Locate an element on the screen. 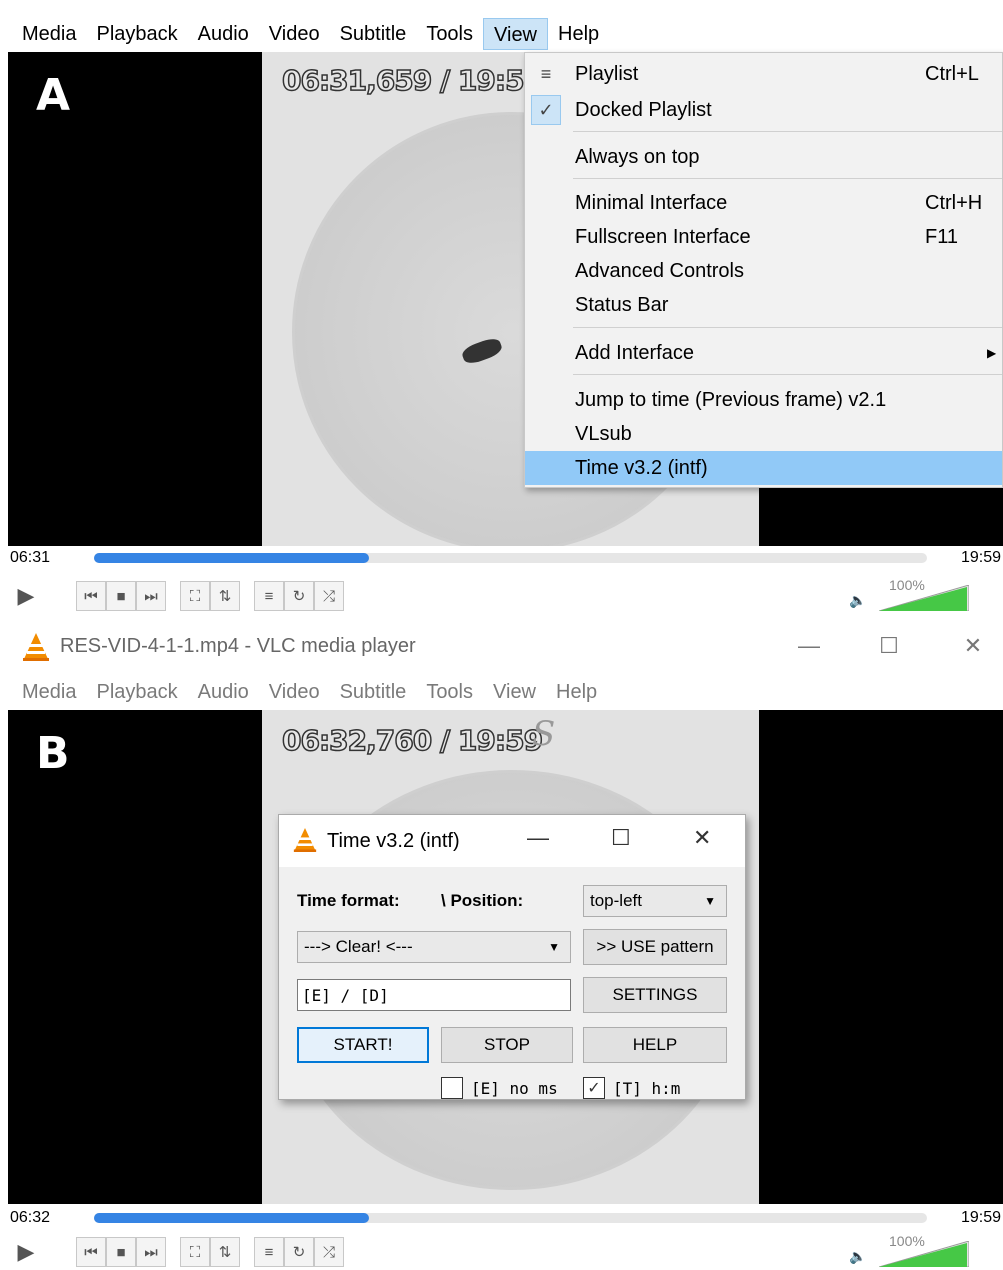 This screenshot has height=1270, width=1003. menu-item-label: Advanced Controls is located at coordinates (659, 270).